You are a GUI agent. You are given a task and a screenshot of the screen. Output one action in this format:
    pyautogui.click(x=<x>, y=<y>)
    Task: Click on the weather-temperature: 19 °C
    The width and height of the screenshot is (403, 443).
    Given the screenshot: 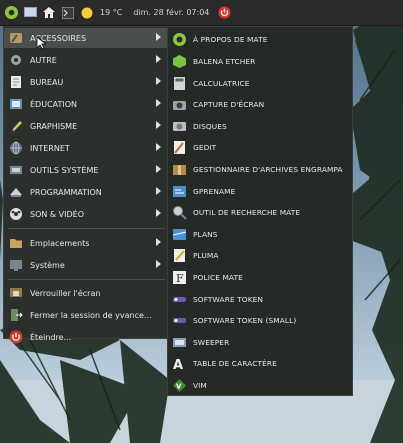 What is the action you would take?
    pyautogui.click(x=111, y=12)
    